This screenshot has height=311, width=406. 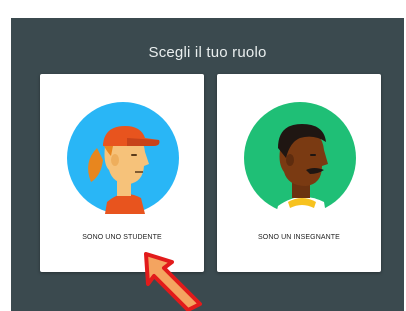 What do you see at coordinates (299, 237) in the screenshot?
I see `teacher-role-label: SONO UN INSEGNANTE` at bounding box center [299, 237].